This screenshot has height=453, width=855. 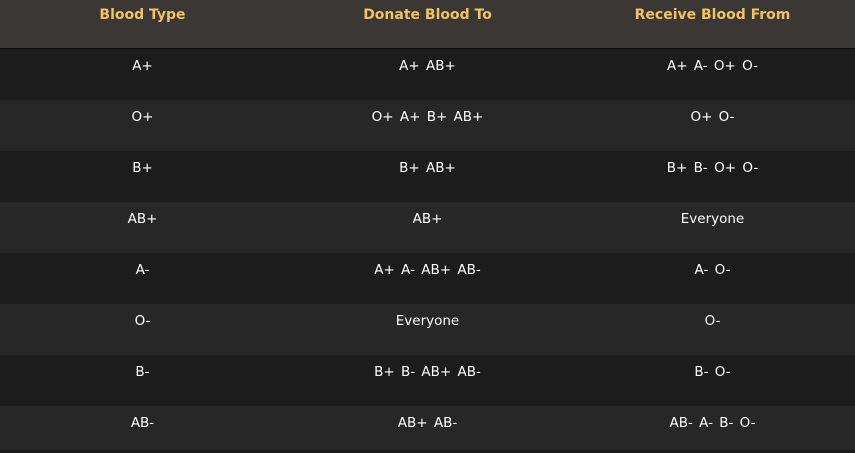 I want to click on cell-donate-to: O+ A+ B+ AB+, so click(x=427, y=117).